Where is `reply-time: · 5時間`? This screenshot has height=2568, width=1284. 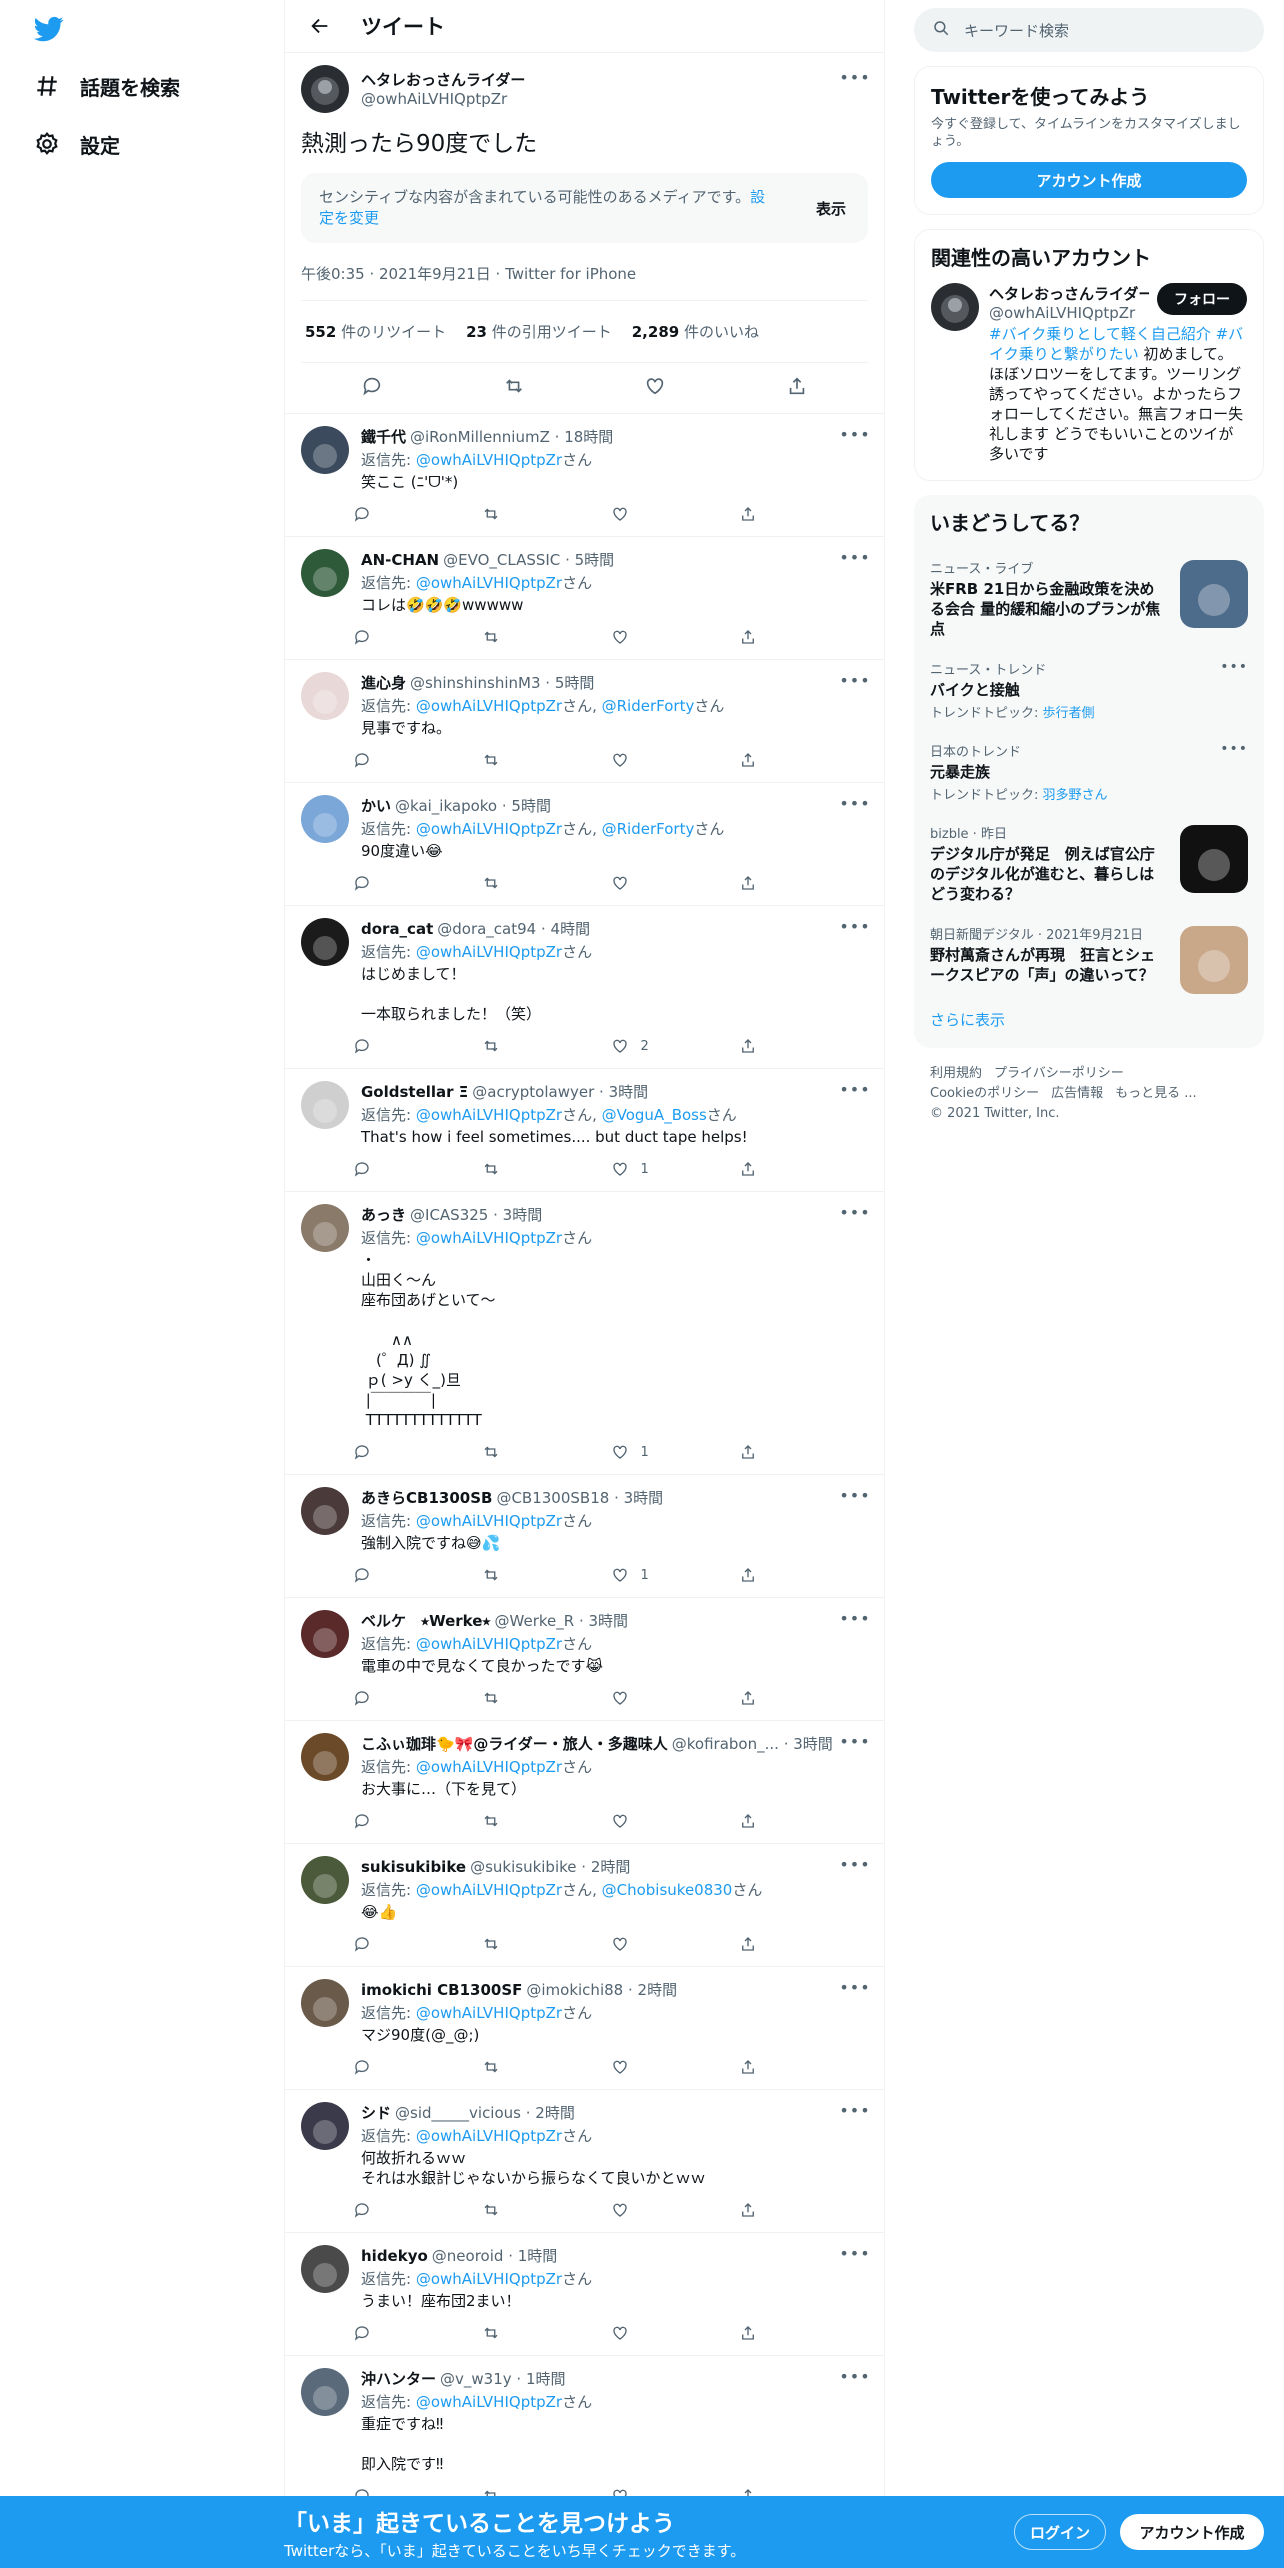 reply-time: · 5時間 is located at coordinates (589, 559).